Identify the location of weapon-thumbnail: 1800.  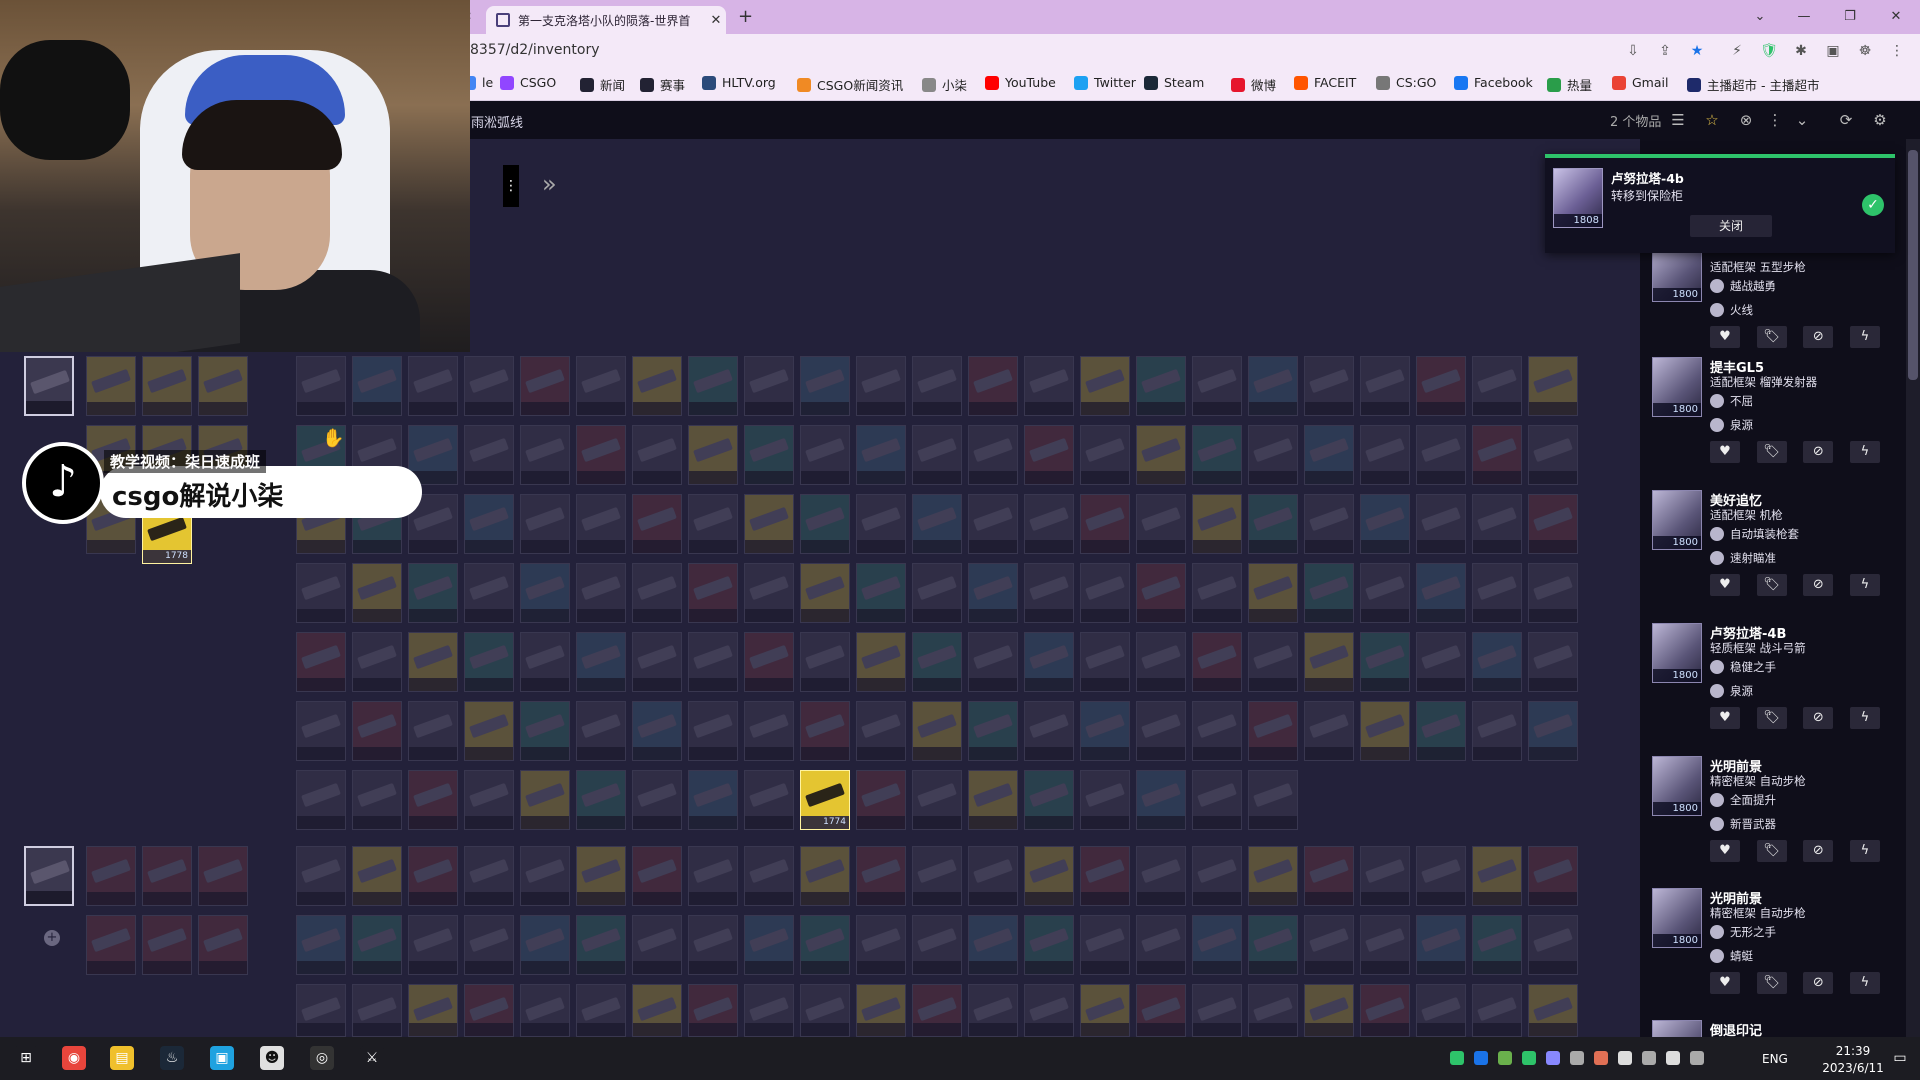
(1677, 387).